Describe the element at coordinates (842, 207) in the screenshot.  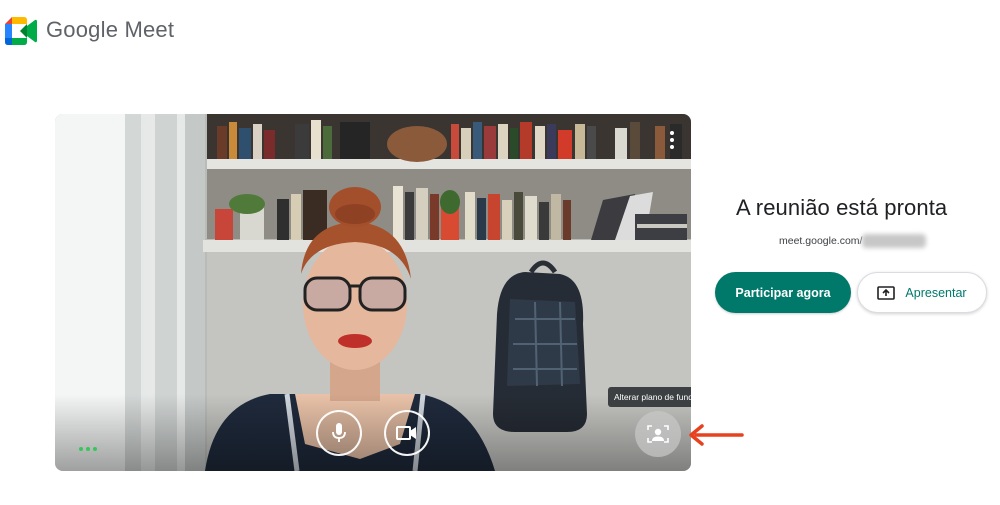
I see `meeting-ready-title: A reunião está pronta` at that location.